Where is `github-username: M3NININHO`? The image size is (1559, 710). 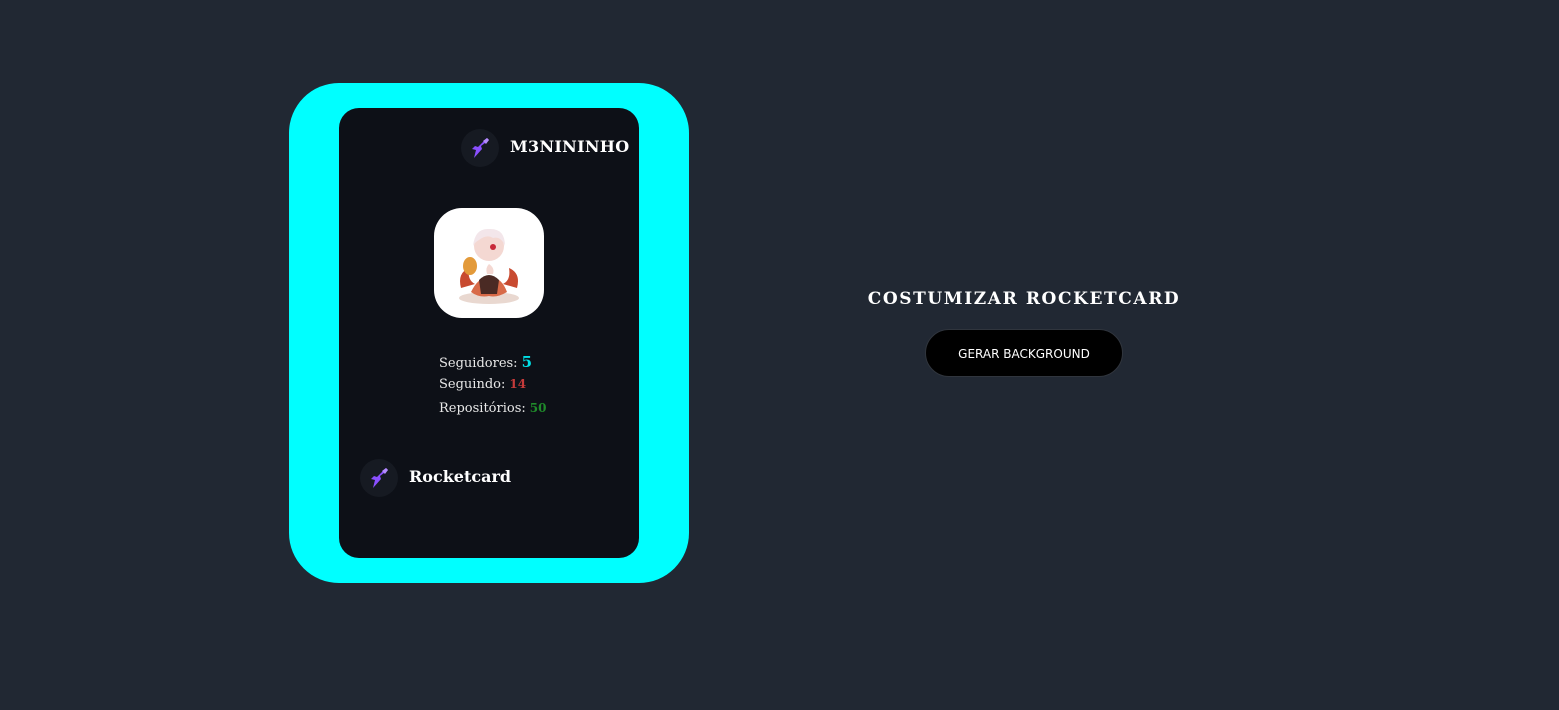
github-username: M3NININHO is located at coordinates (570, 146).